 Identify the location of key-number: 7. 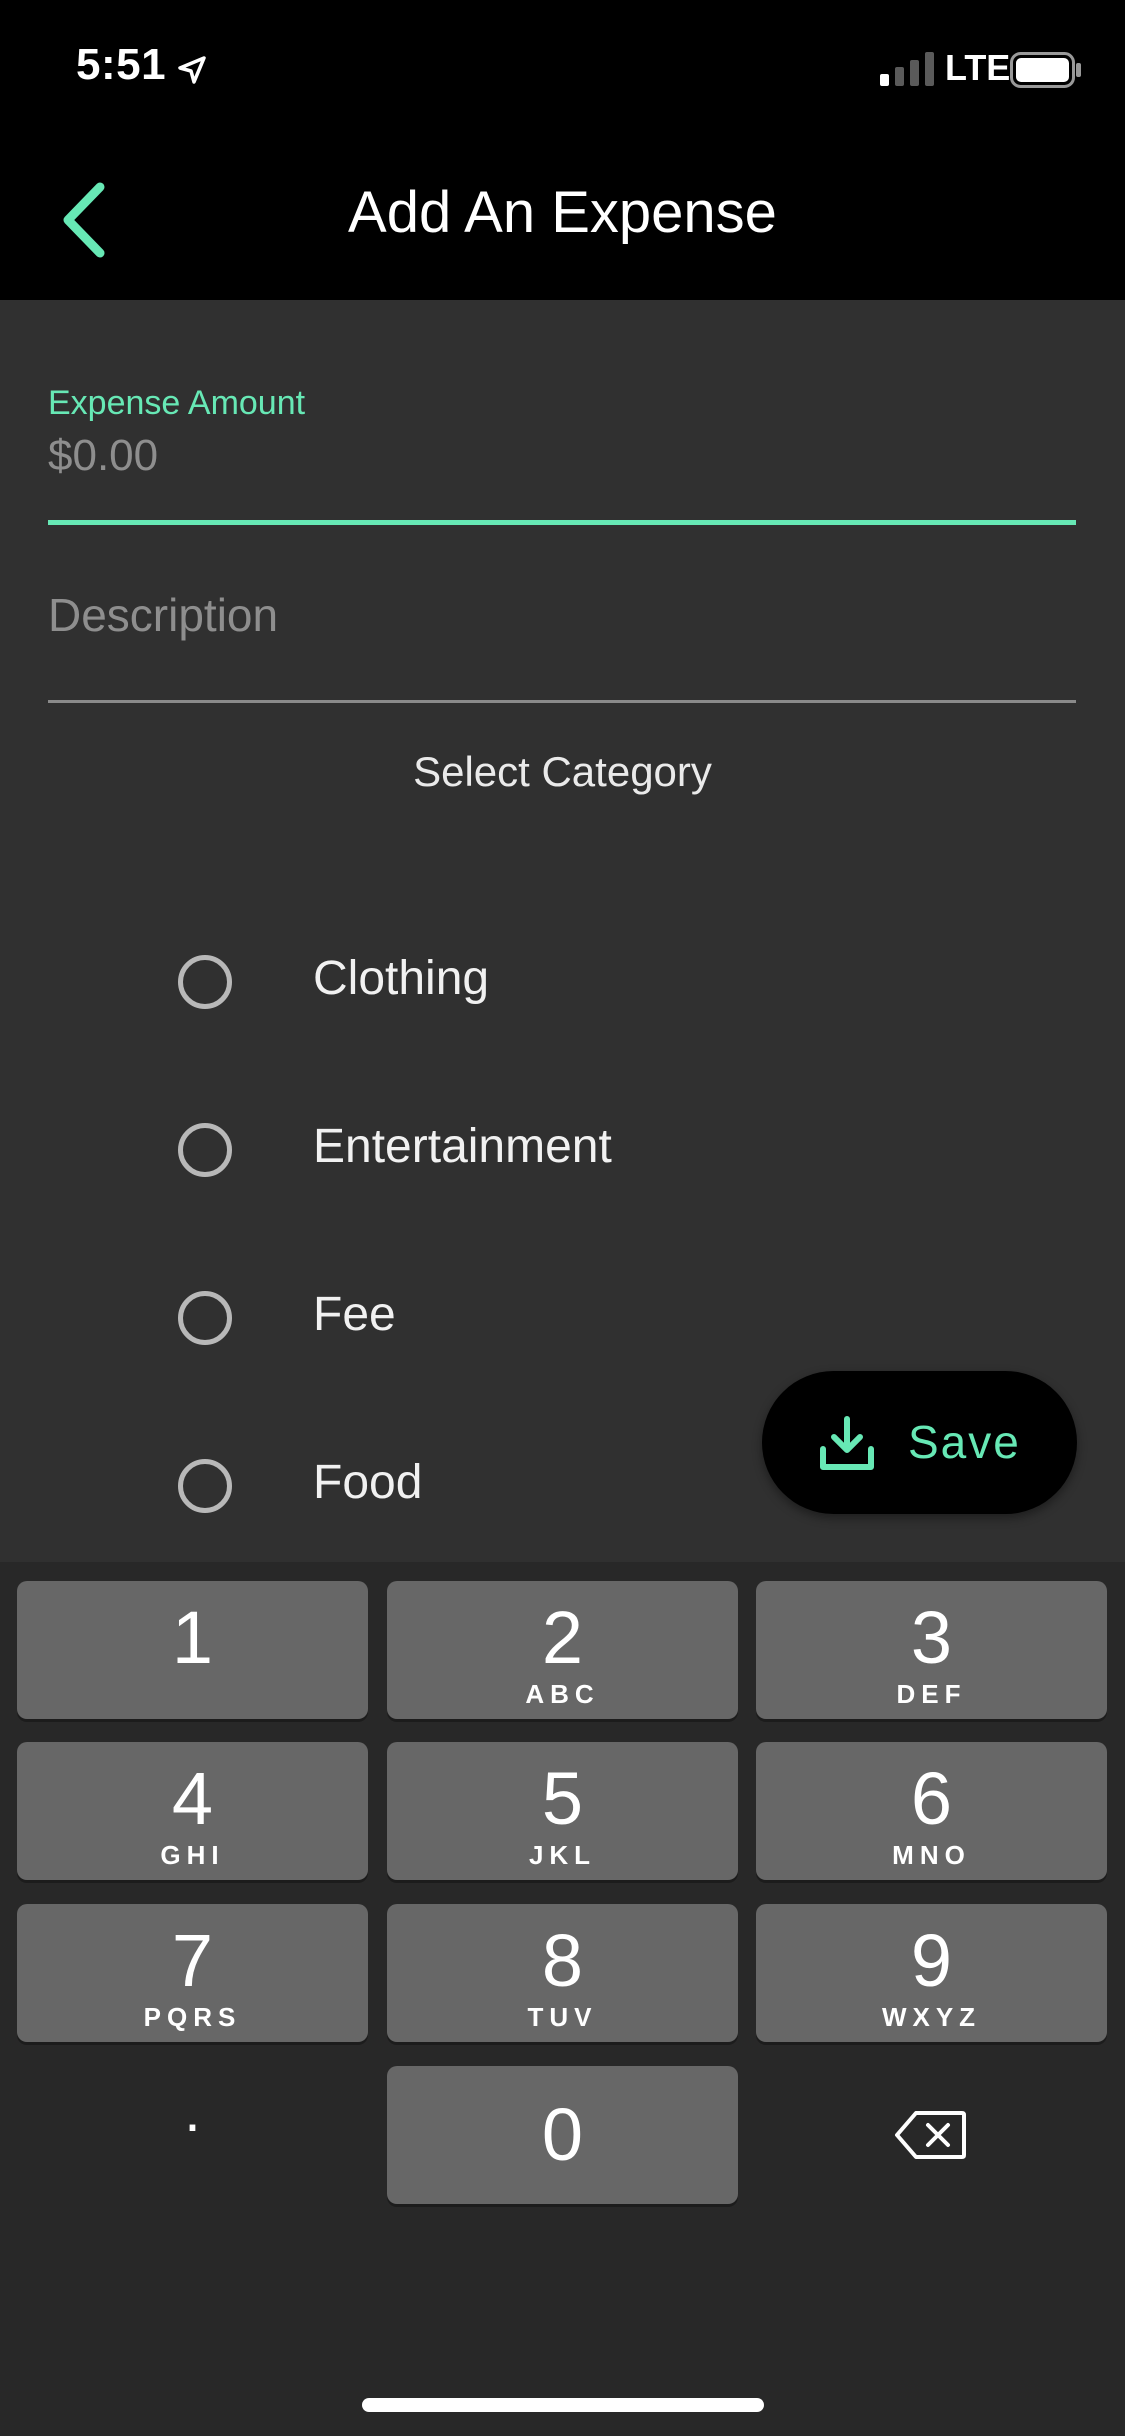
(192, 1960).